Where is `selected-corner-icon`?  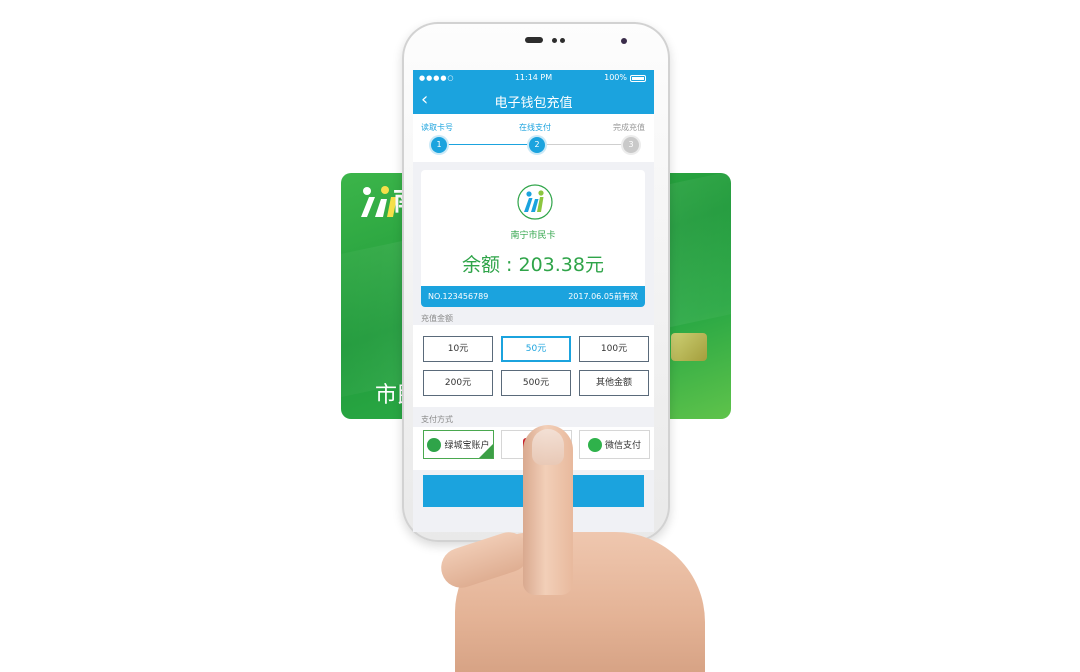 selected-corner-icon is located at coordinates (486, 451).